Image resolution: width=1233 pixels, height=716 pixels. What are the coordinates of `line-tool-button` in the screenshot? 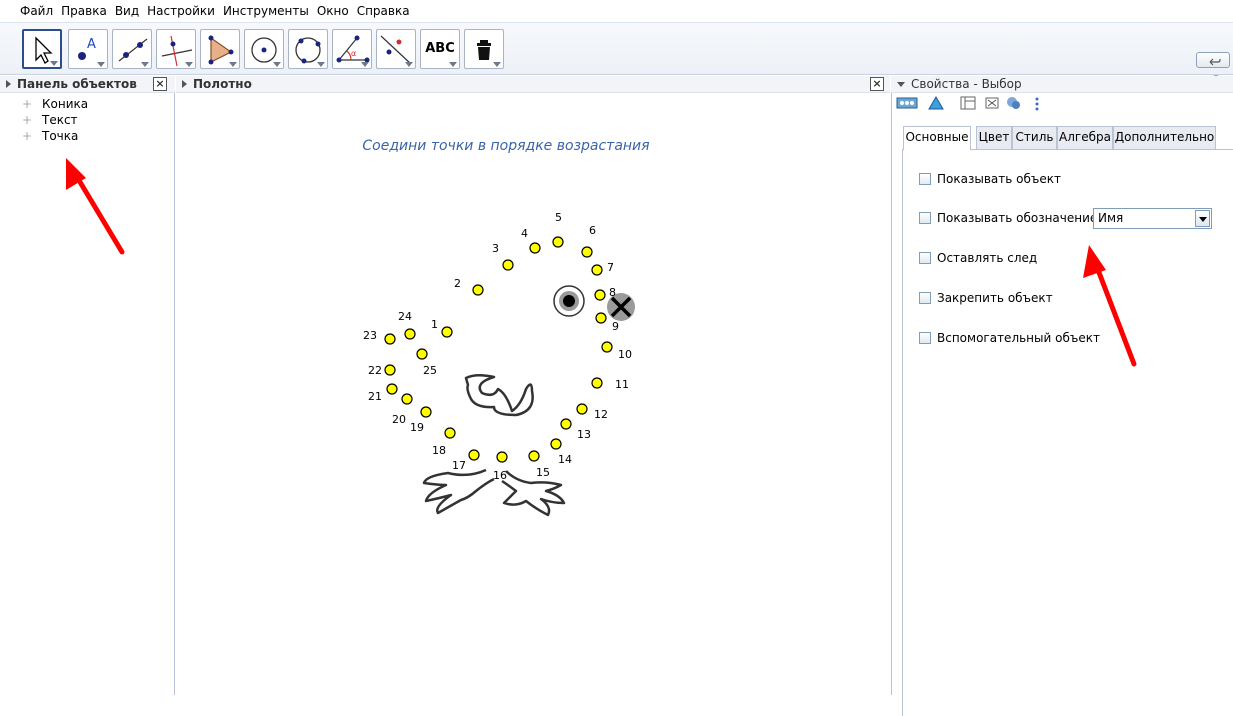 It's located at (132, 49).